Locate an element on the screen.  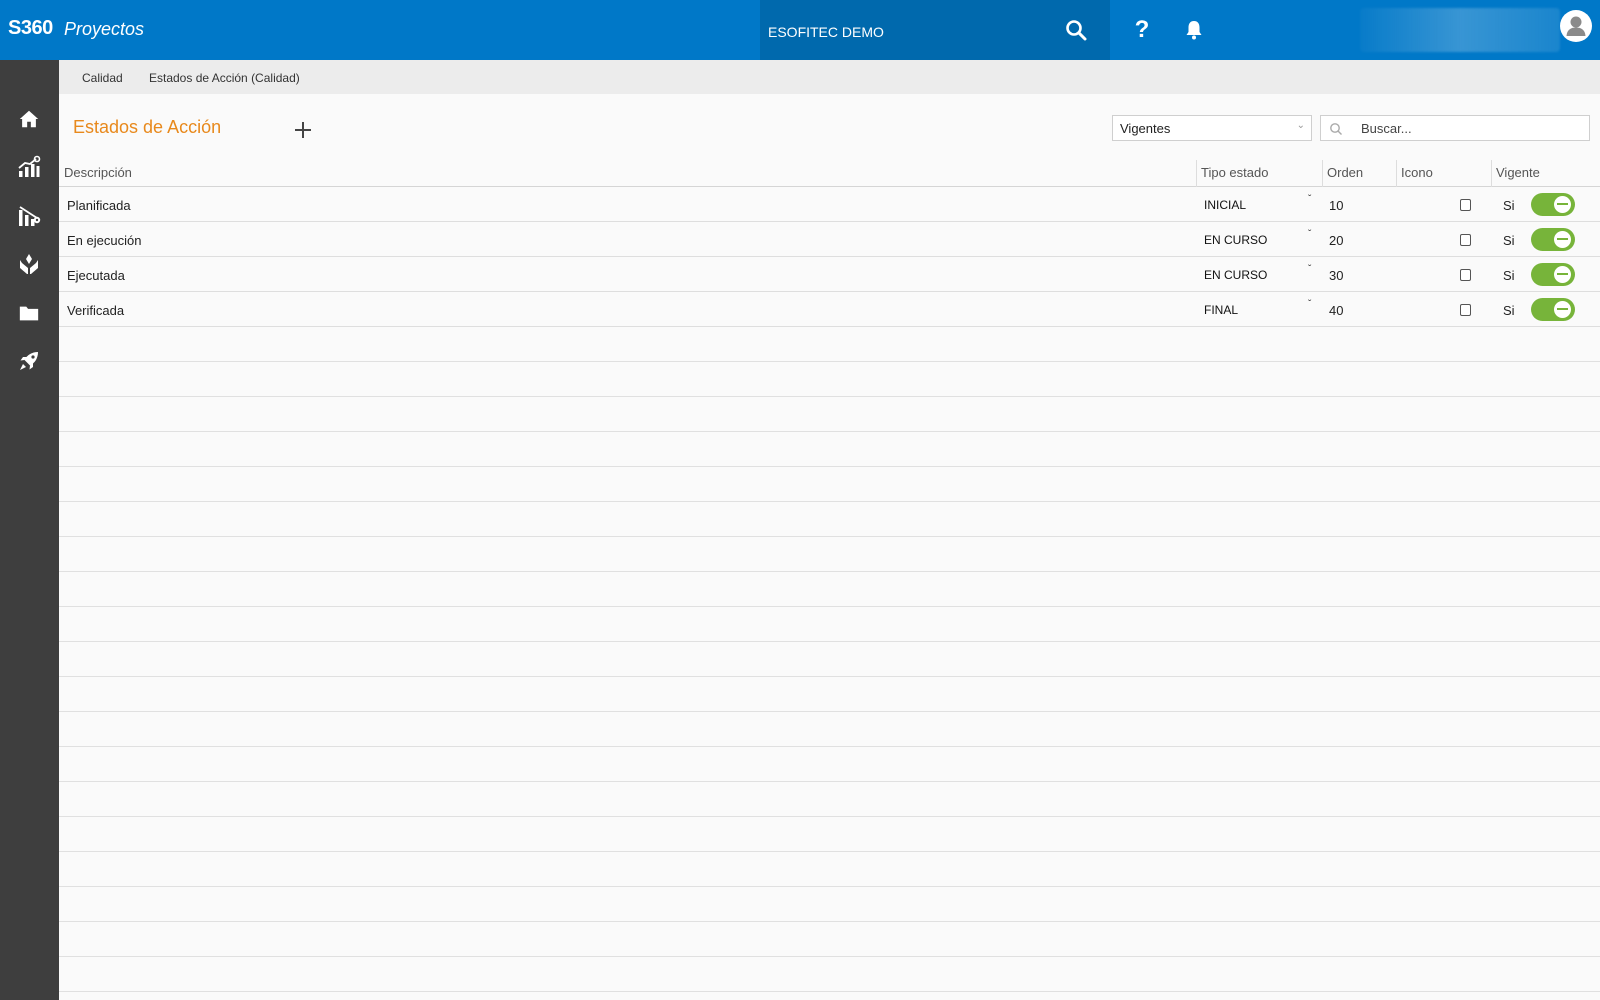
breadcrumb-item-quality: Calidad is located at coordinates (102, 78).